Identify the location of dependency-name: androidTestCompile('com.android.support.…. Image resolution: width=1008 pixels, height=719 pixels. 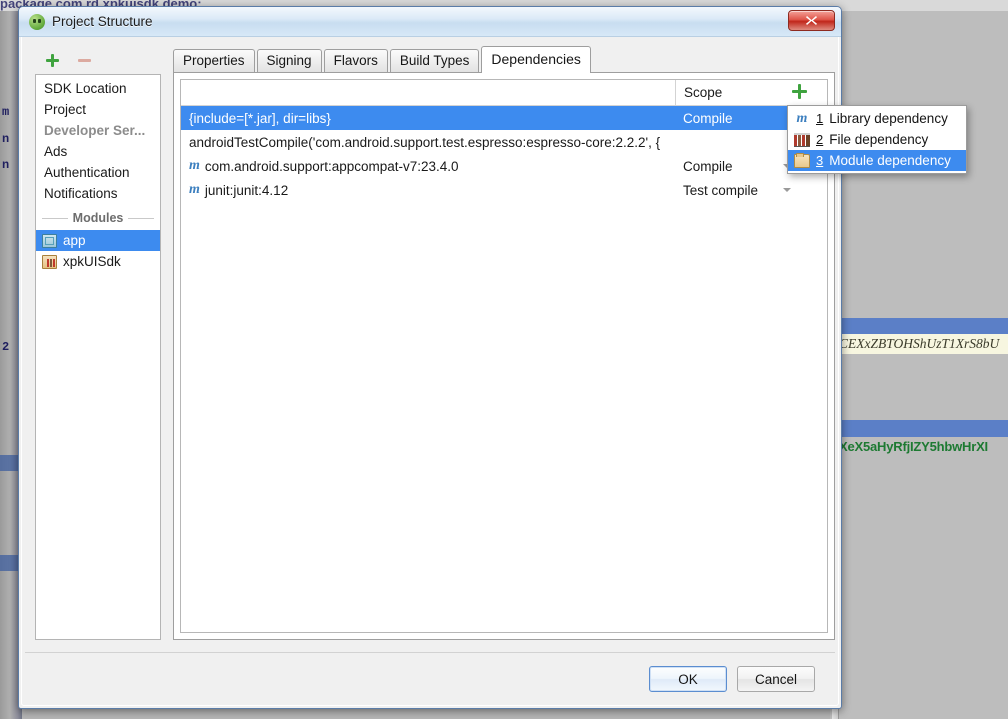
(425, 142).